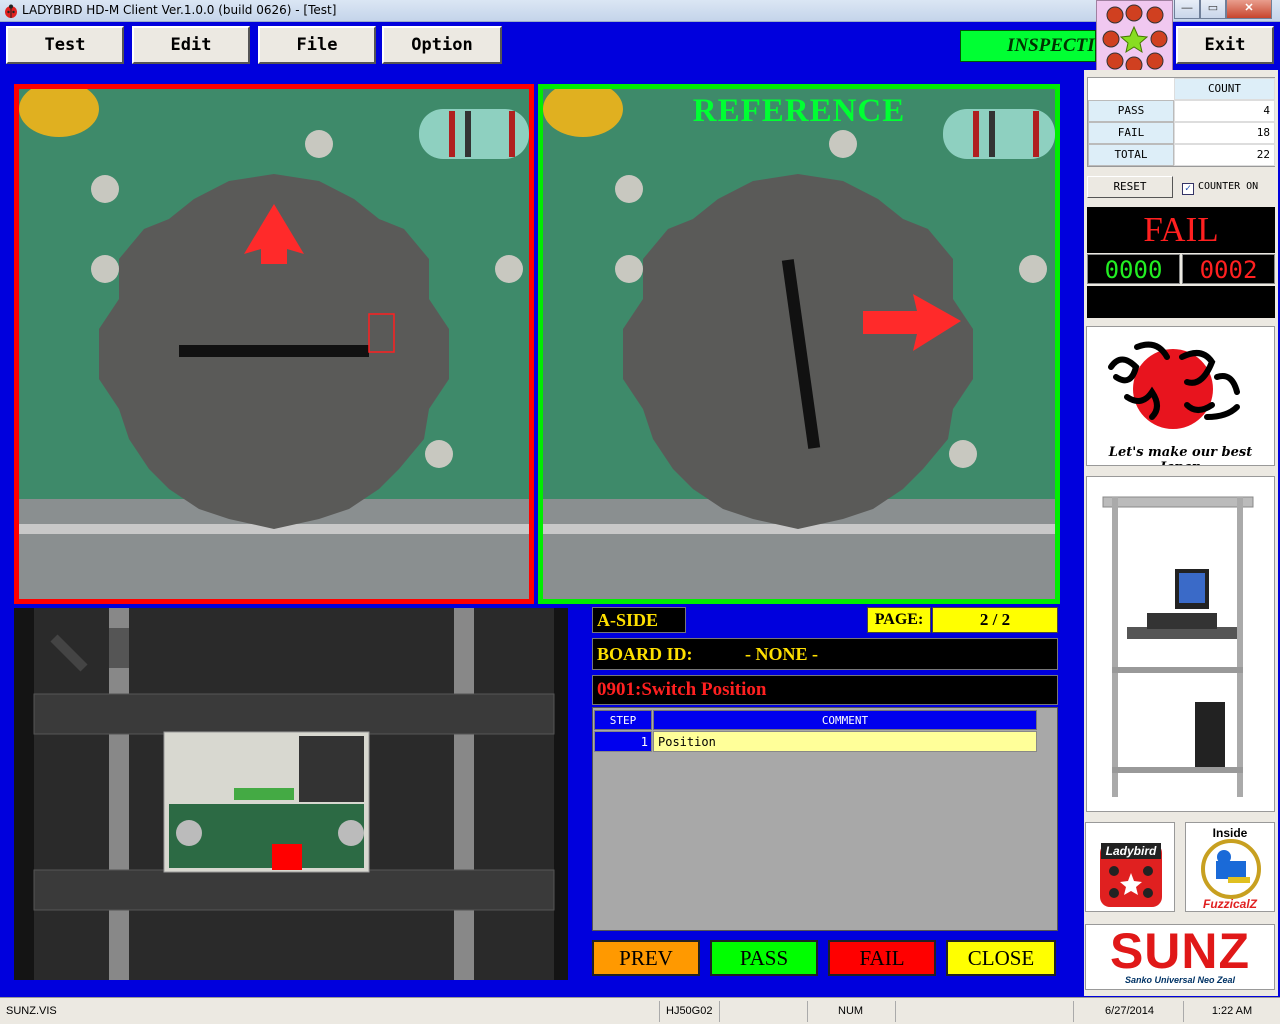  I want to click on status-time: 1:22 AM, so click(1232, 1011).